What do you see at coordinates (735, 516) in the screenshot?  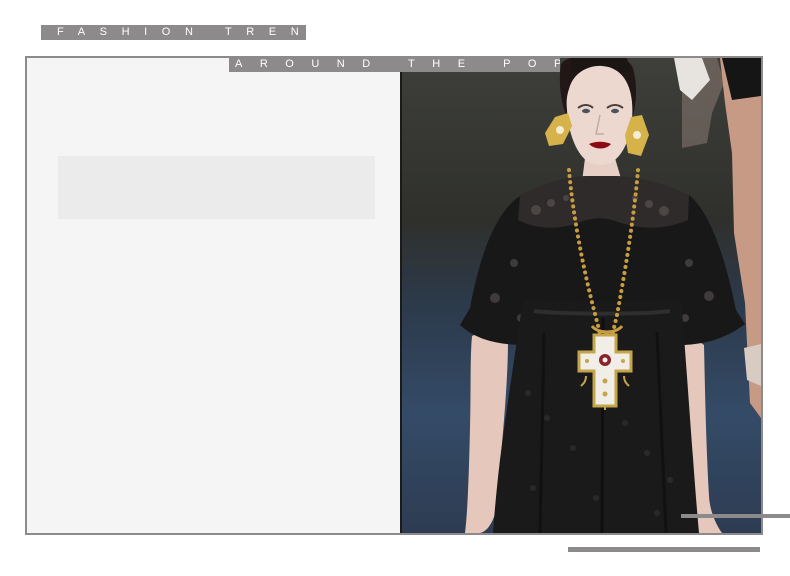 I see `decorative-rule-upper` at bounding box center [735, 516].